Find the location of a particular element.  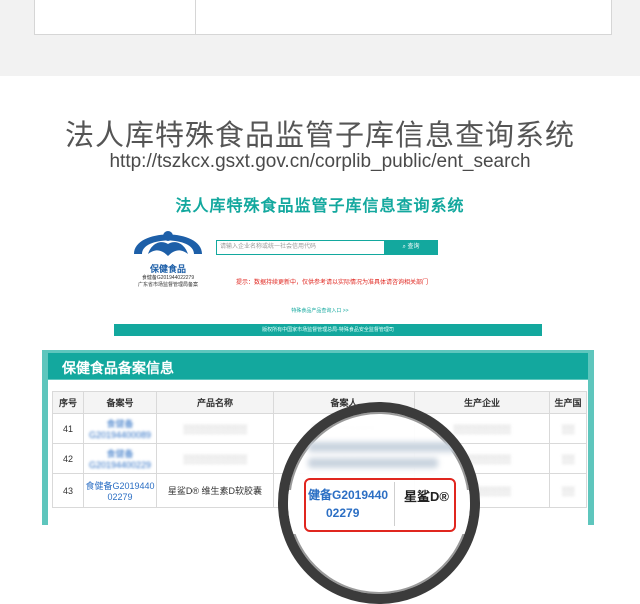

record-code: 食健备G20194400229 is located at coordinates (120, 458).